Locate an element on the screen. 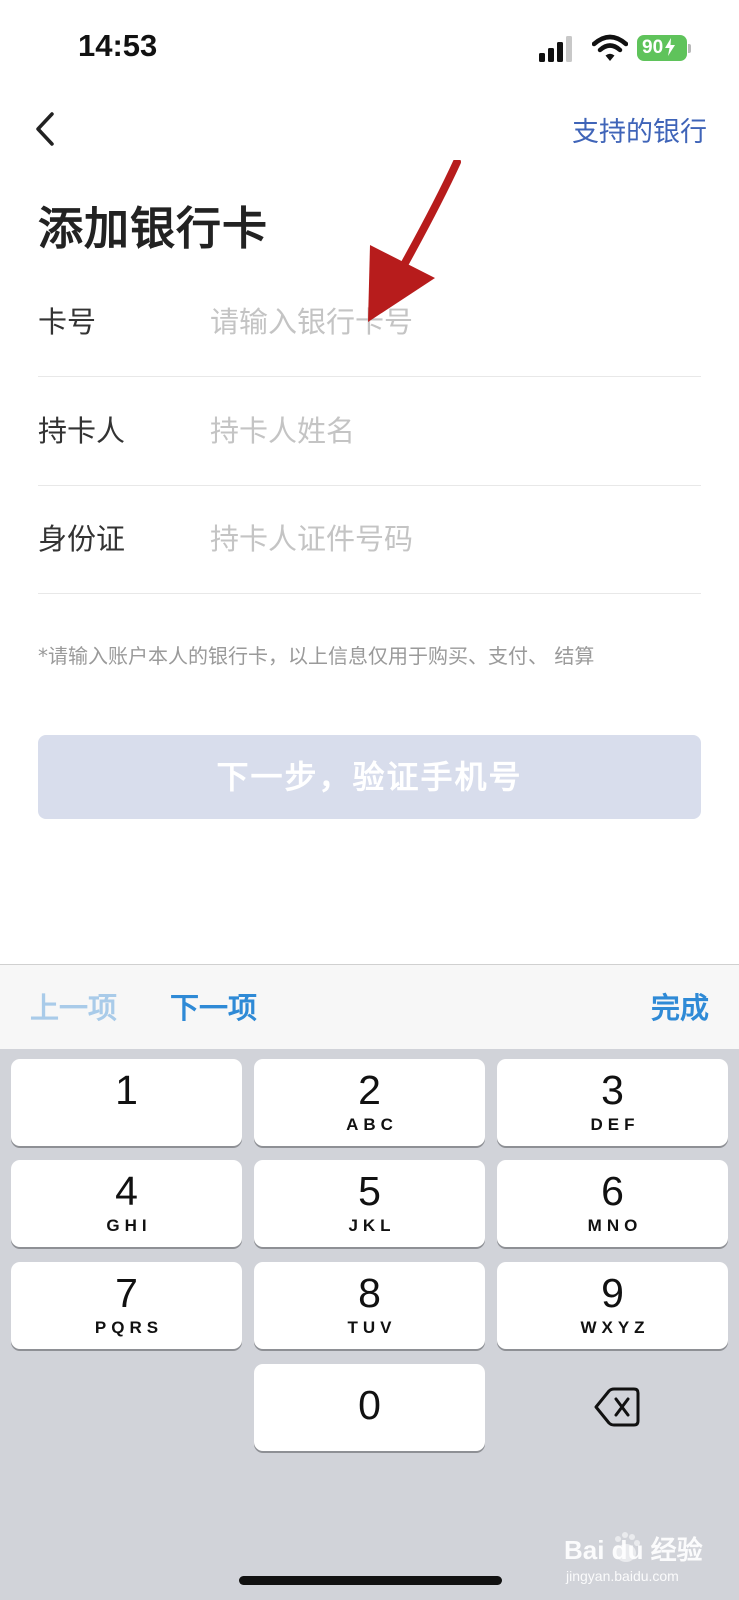  watermark-logo-text: Bai du 经验 is located at coordinates (633, 1550).